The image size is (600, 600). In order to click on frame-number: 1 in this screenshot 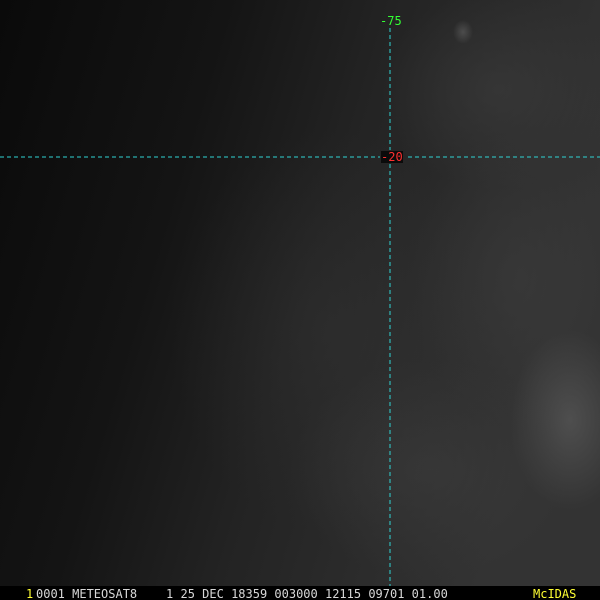, I will do `click(30, 593)`.